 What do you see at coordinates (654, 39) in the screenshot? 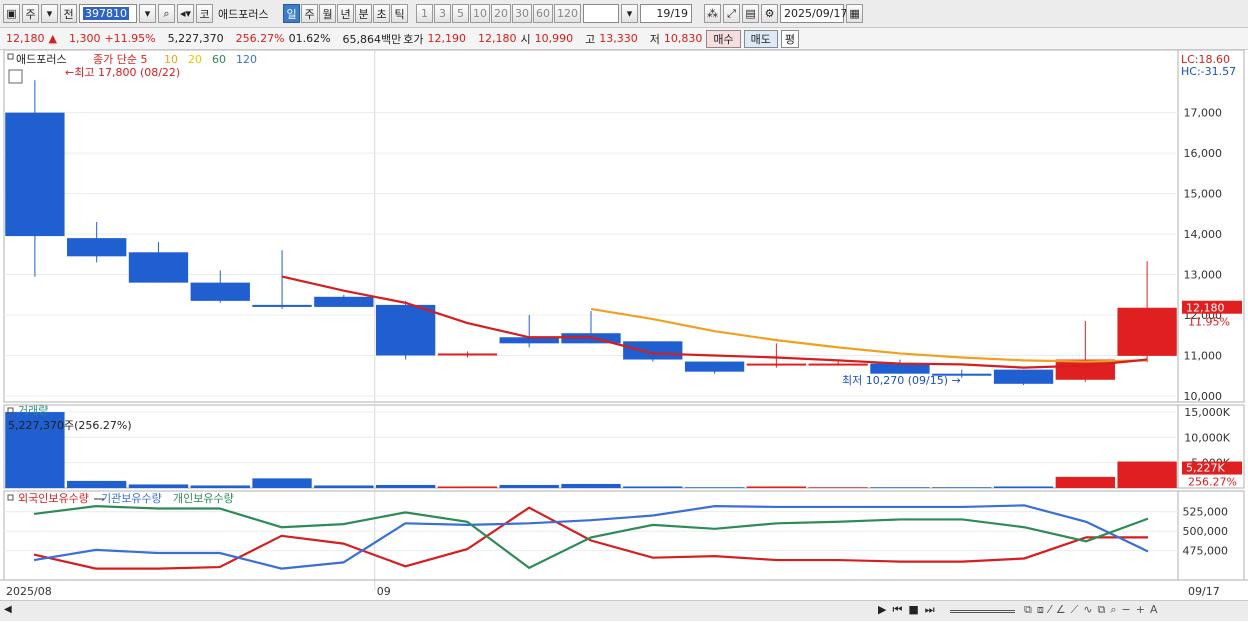
I see `low-label: 저` at bounding box center [654, 39].